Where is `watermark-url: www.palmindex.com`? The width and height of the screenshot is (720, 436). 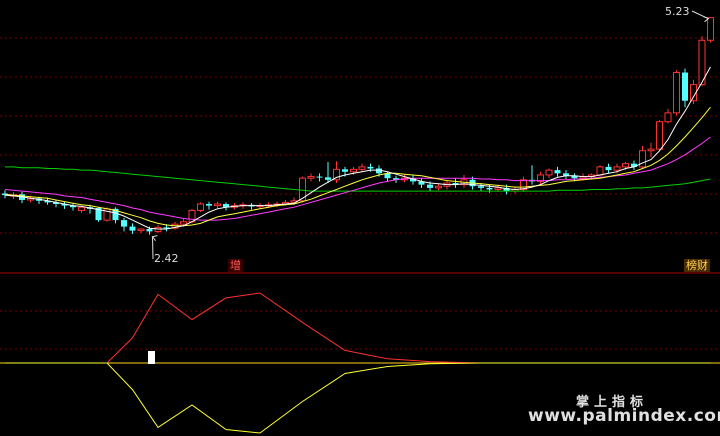
watermark-url: www.palmindex.com is located at coordinates (624, 416).